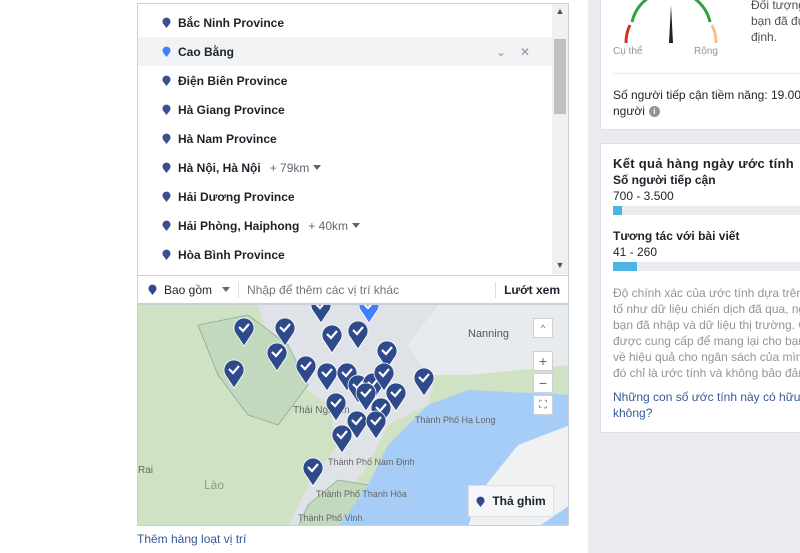 The height and width of the screenshot is (553, 800). I want to click on engagement-progress-bar, so click(706, 266).